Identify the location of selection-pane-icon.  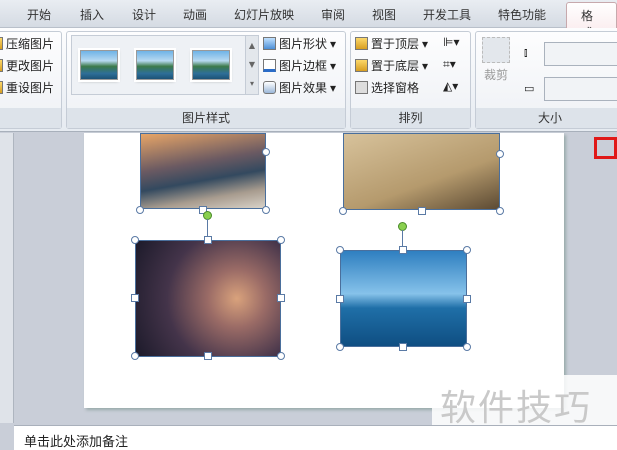
(361, 87).